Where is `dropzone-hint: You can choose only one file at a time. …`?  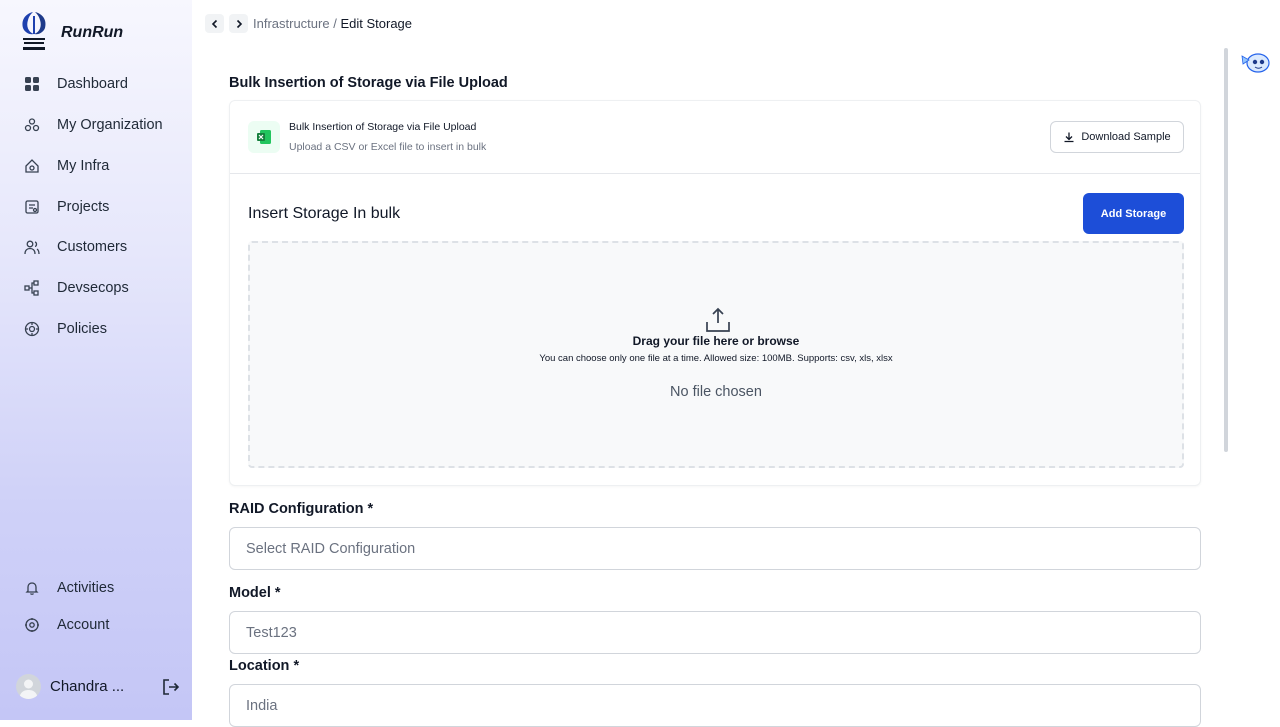 dropzone-hint: You can choose only one file at a time. … is located at coordinates (716, 358).